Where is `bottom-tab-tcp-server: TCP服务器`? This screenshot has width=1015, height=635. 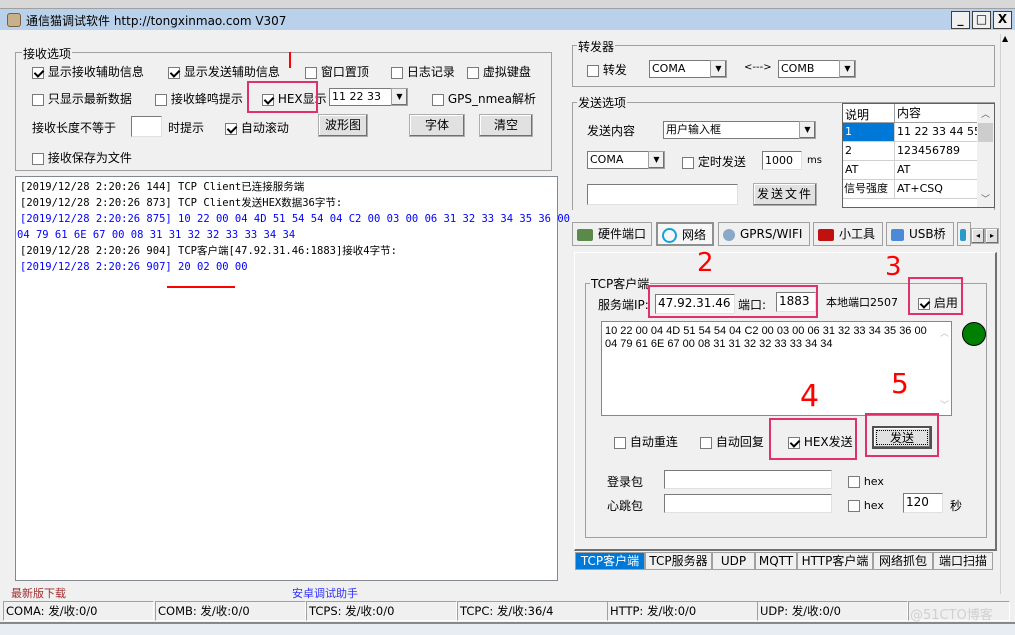
bottom-tab-tcp-server: TCP服务器 is located at coordinates (678, 561).